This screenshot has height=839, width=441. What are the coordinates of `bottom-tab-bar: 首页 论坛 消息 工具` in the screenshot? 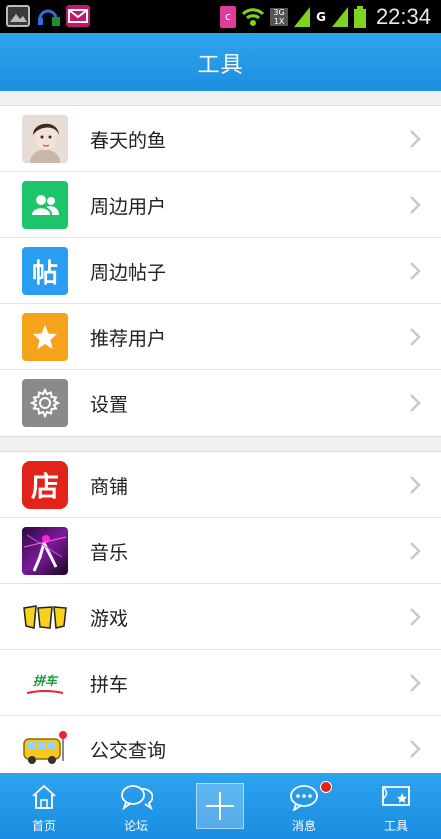 It's located at (220, 806).